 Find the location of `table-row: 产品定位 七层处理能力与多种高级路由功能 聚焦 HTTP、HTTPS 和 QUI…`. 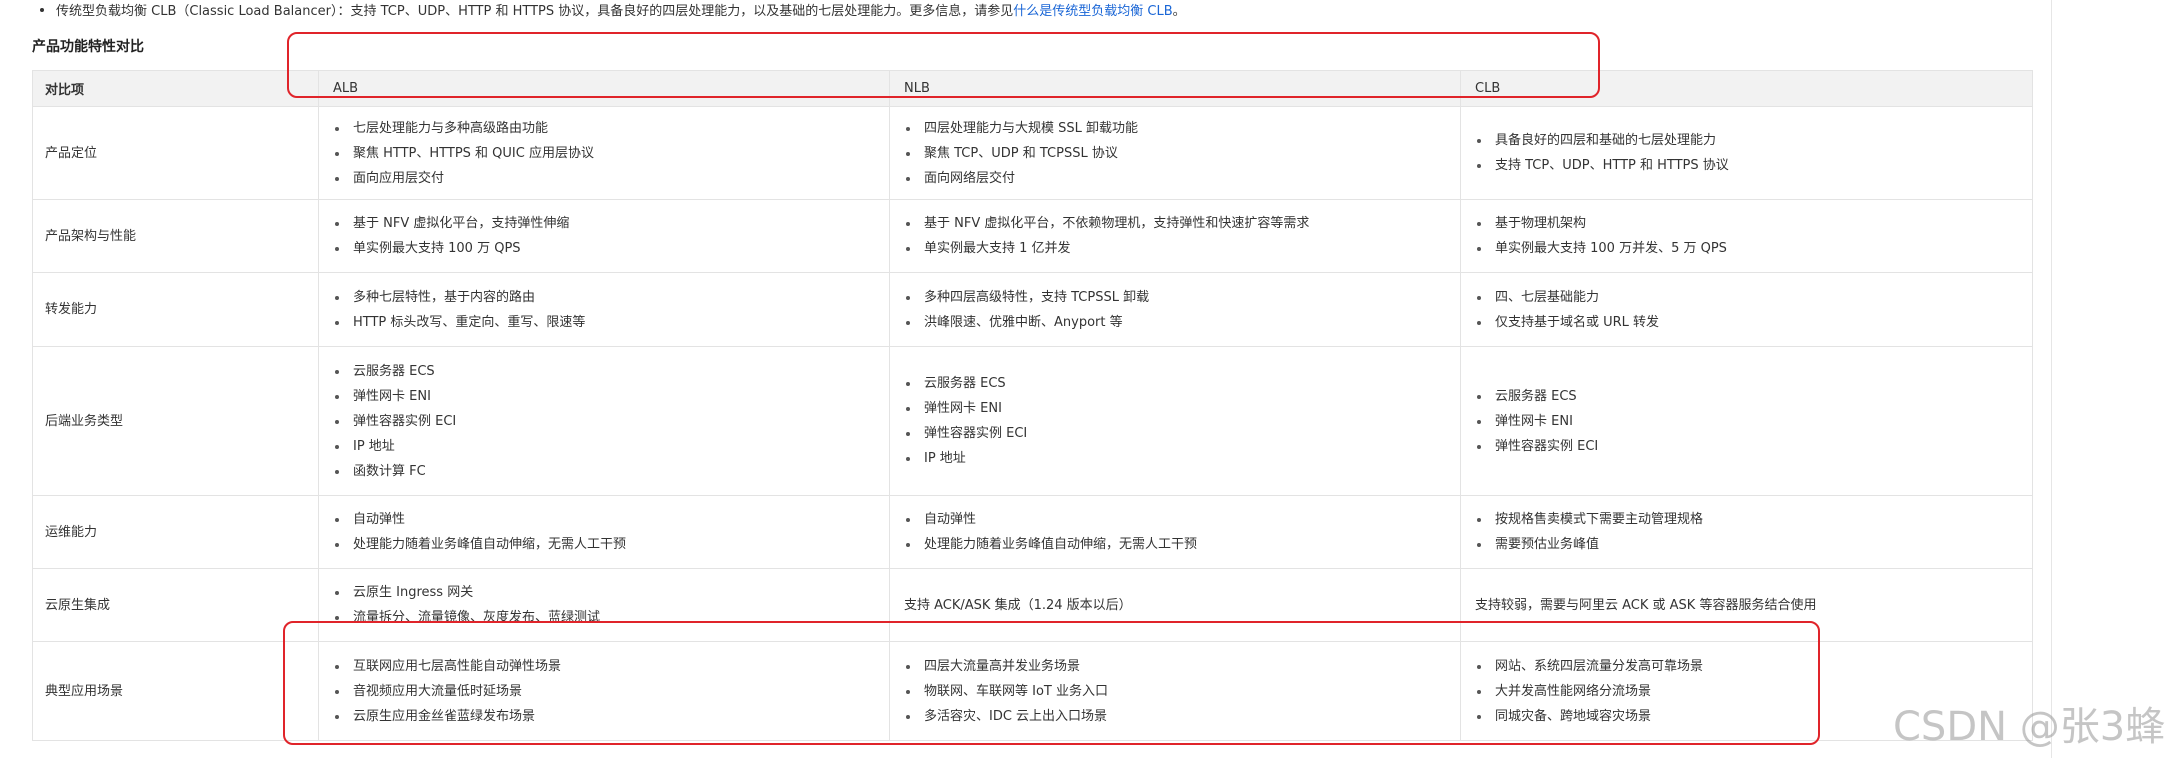

table-row: 产品定位 七层处理能力与多种高级路由功能 聚焦 HTTP、HTTPS 和 QUI… is located at coordinates (1032, 153).